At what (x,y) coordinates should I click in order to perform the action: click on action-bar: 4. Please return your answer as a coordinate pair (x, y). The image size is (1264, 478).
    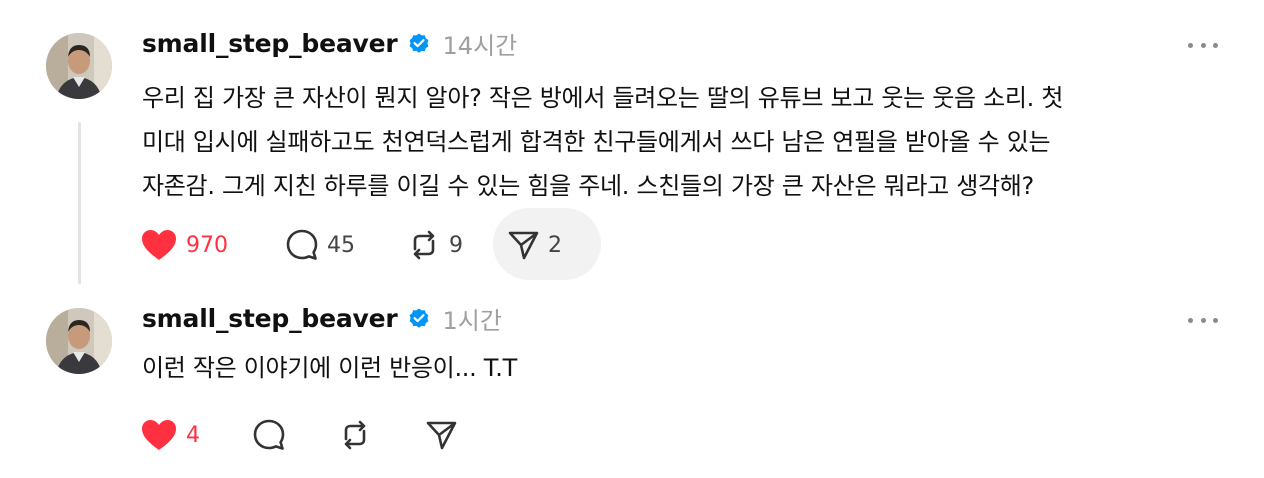
    Looking at the image, I should click on (312, 435).